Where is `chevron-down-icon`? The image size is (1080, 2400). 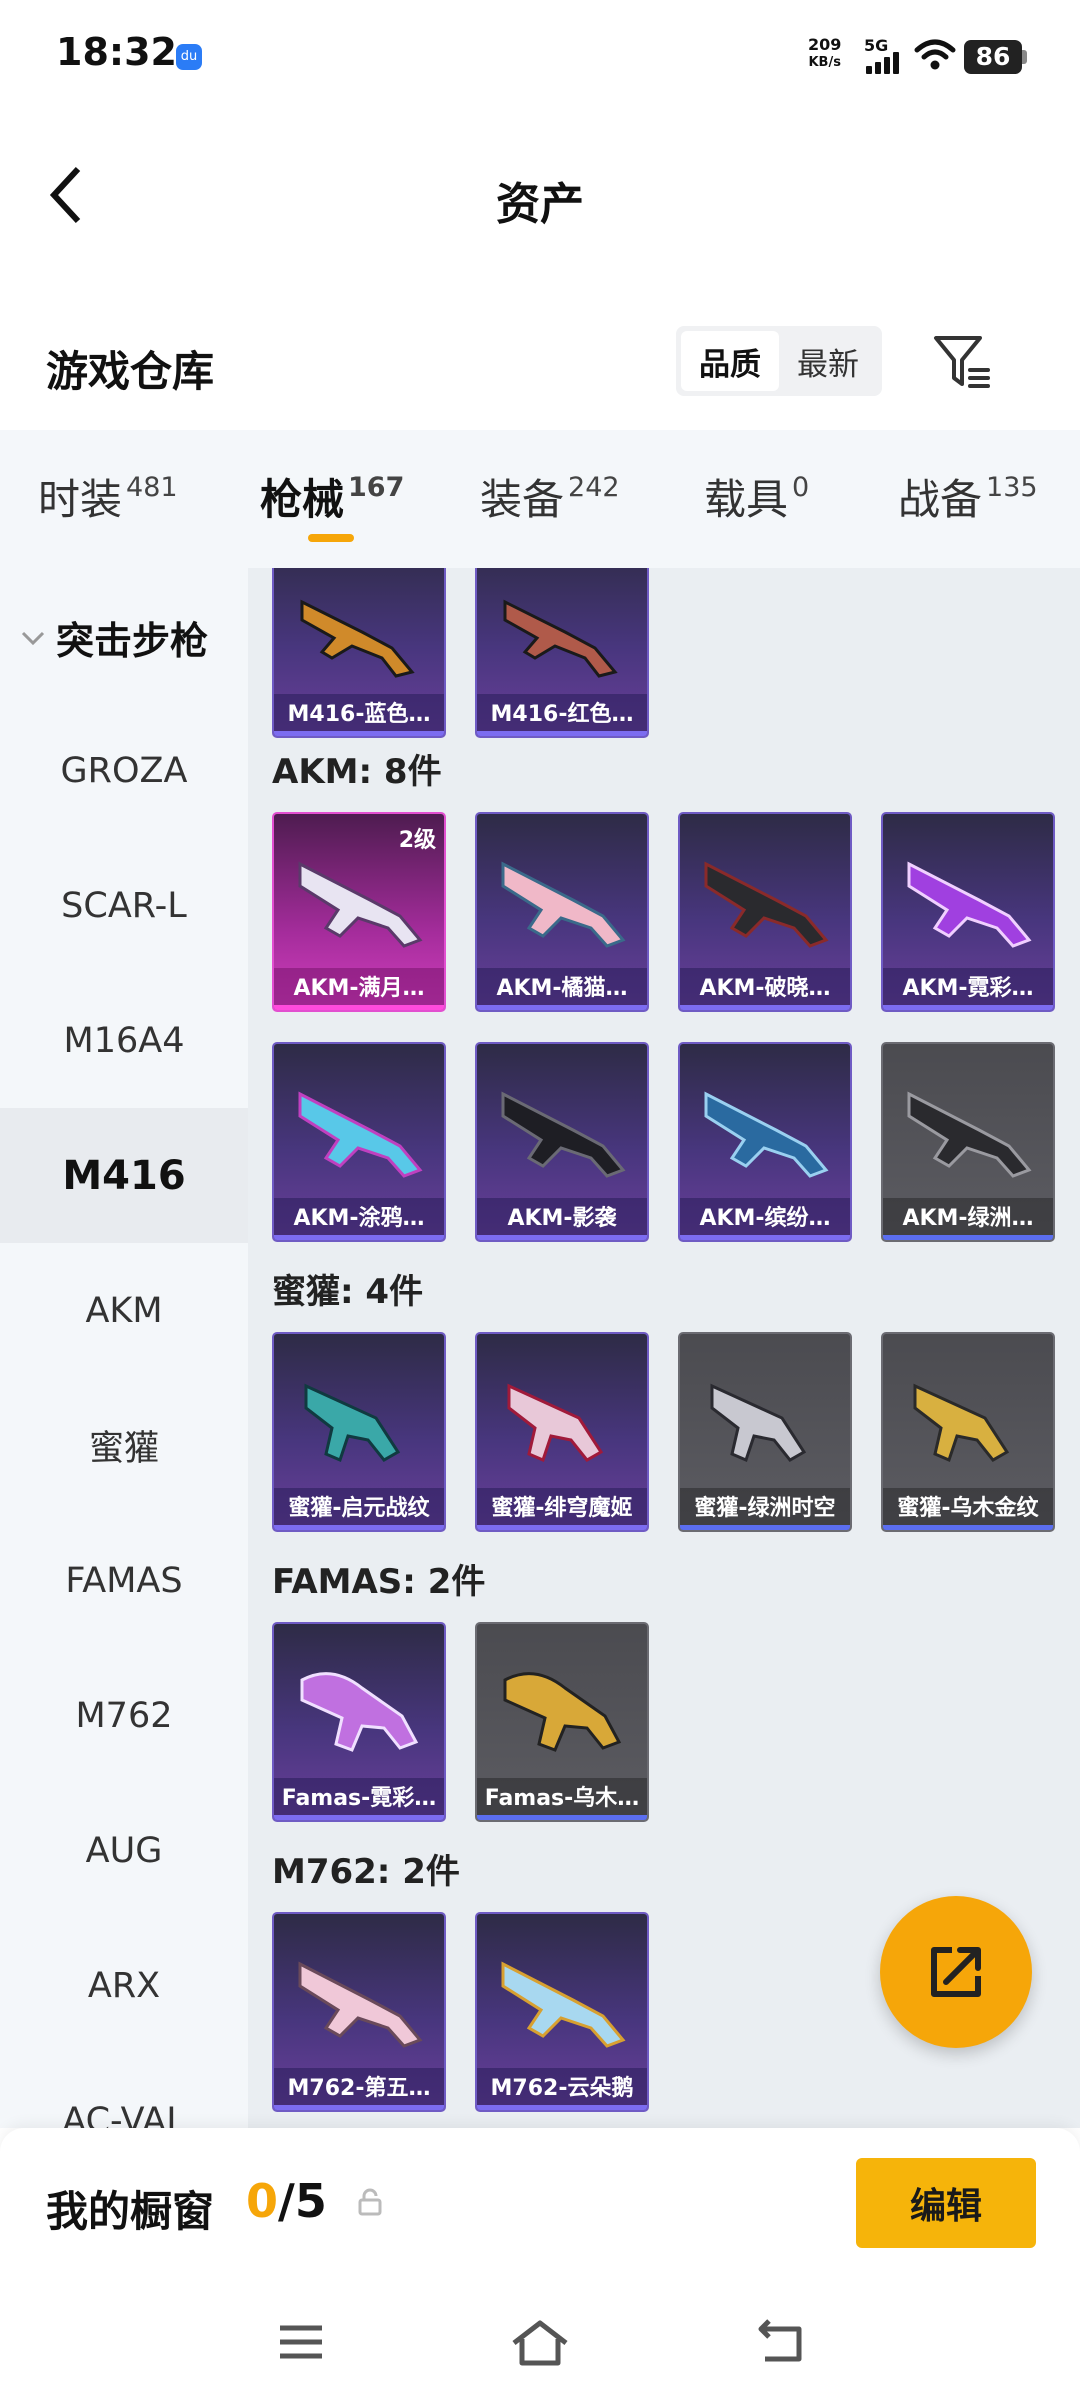
chevron-down-icon is located at coordinates (33, 638).